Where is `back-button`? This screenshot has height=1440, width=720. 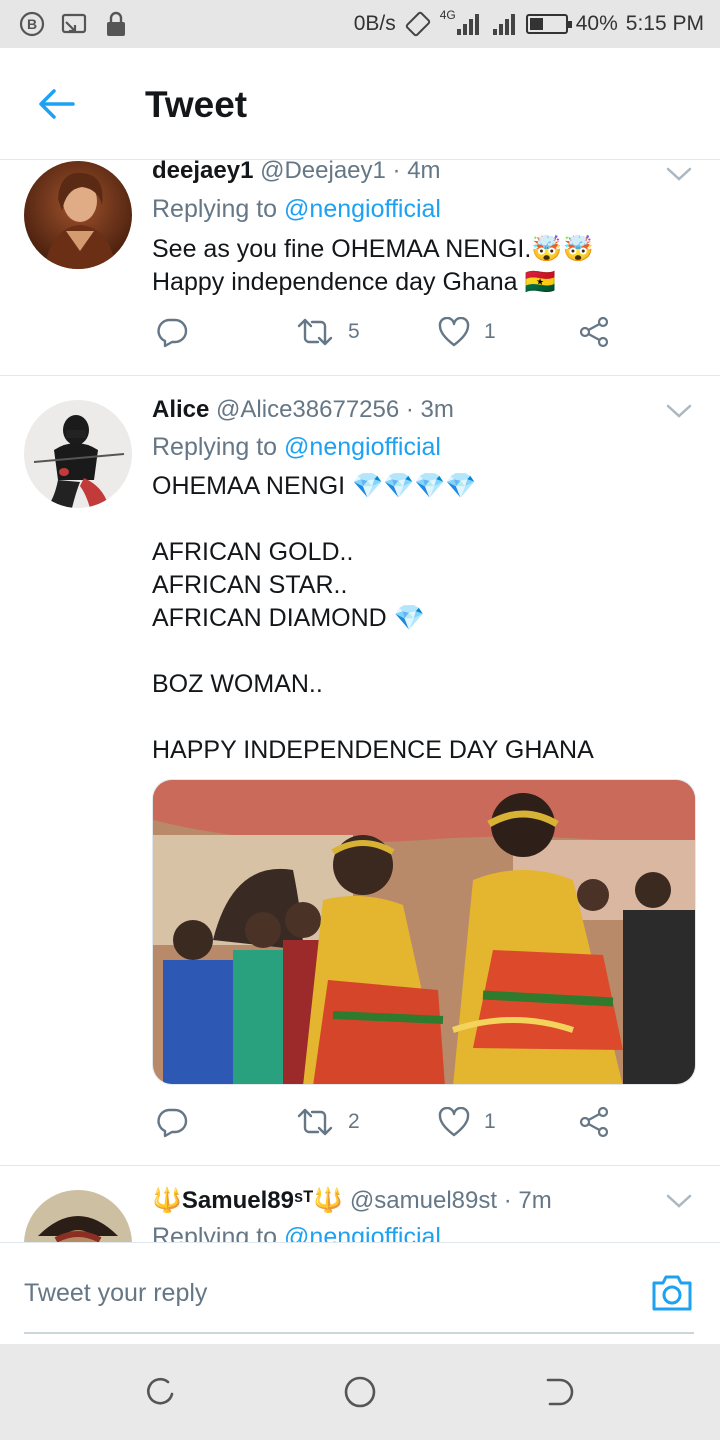
back-button is located at coordinates (56, 104).